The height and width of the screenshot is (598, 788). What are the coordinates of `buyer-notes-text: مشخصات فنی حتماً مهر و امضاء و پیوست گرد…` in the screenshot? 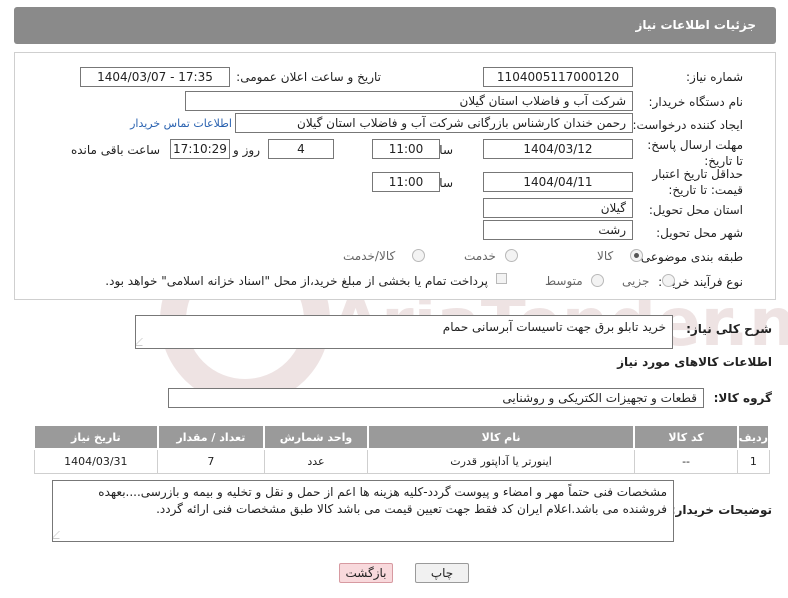 It's located at (382, 500).